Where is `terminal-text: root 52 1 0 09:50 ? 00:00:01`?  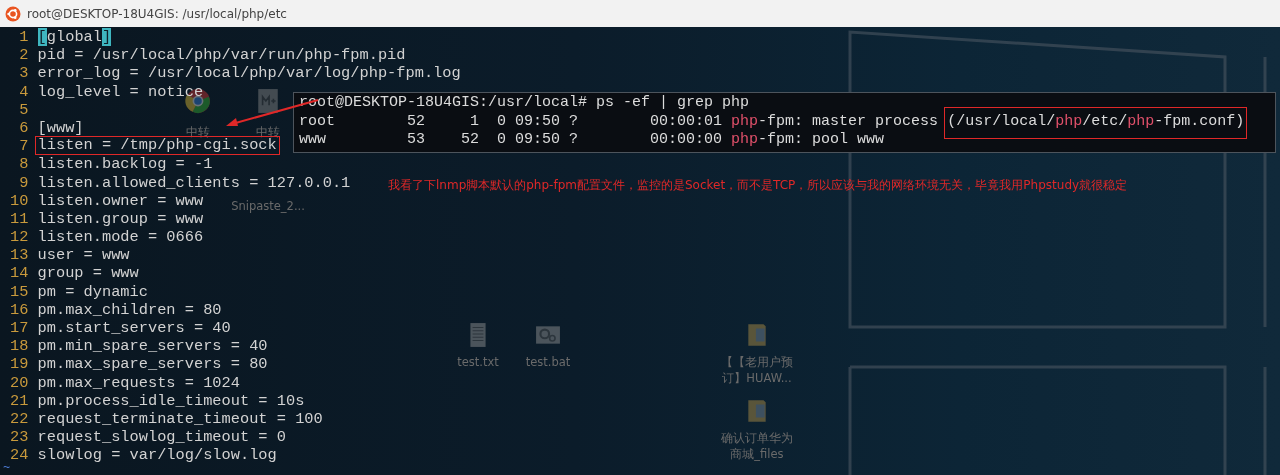
terminal-text: root 52 1 0 09:50 ? 00:00:01 is located at coordinates (511, 121).